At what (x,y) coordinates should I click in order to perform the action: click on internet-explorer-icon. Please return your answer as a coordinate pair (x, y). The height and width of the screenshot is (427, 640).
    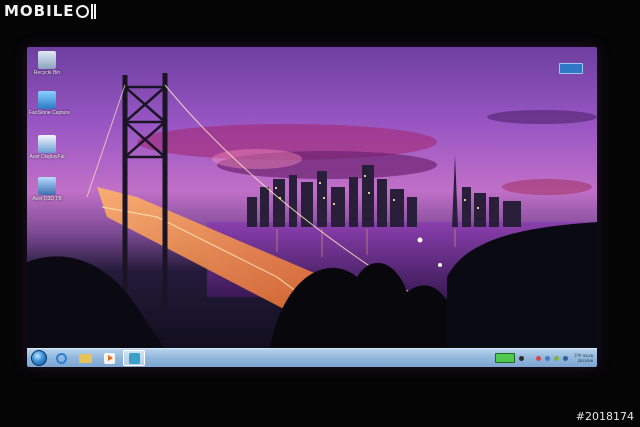
    Looking at the image, I should click on (61, 358).